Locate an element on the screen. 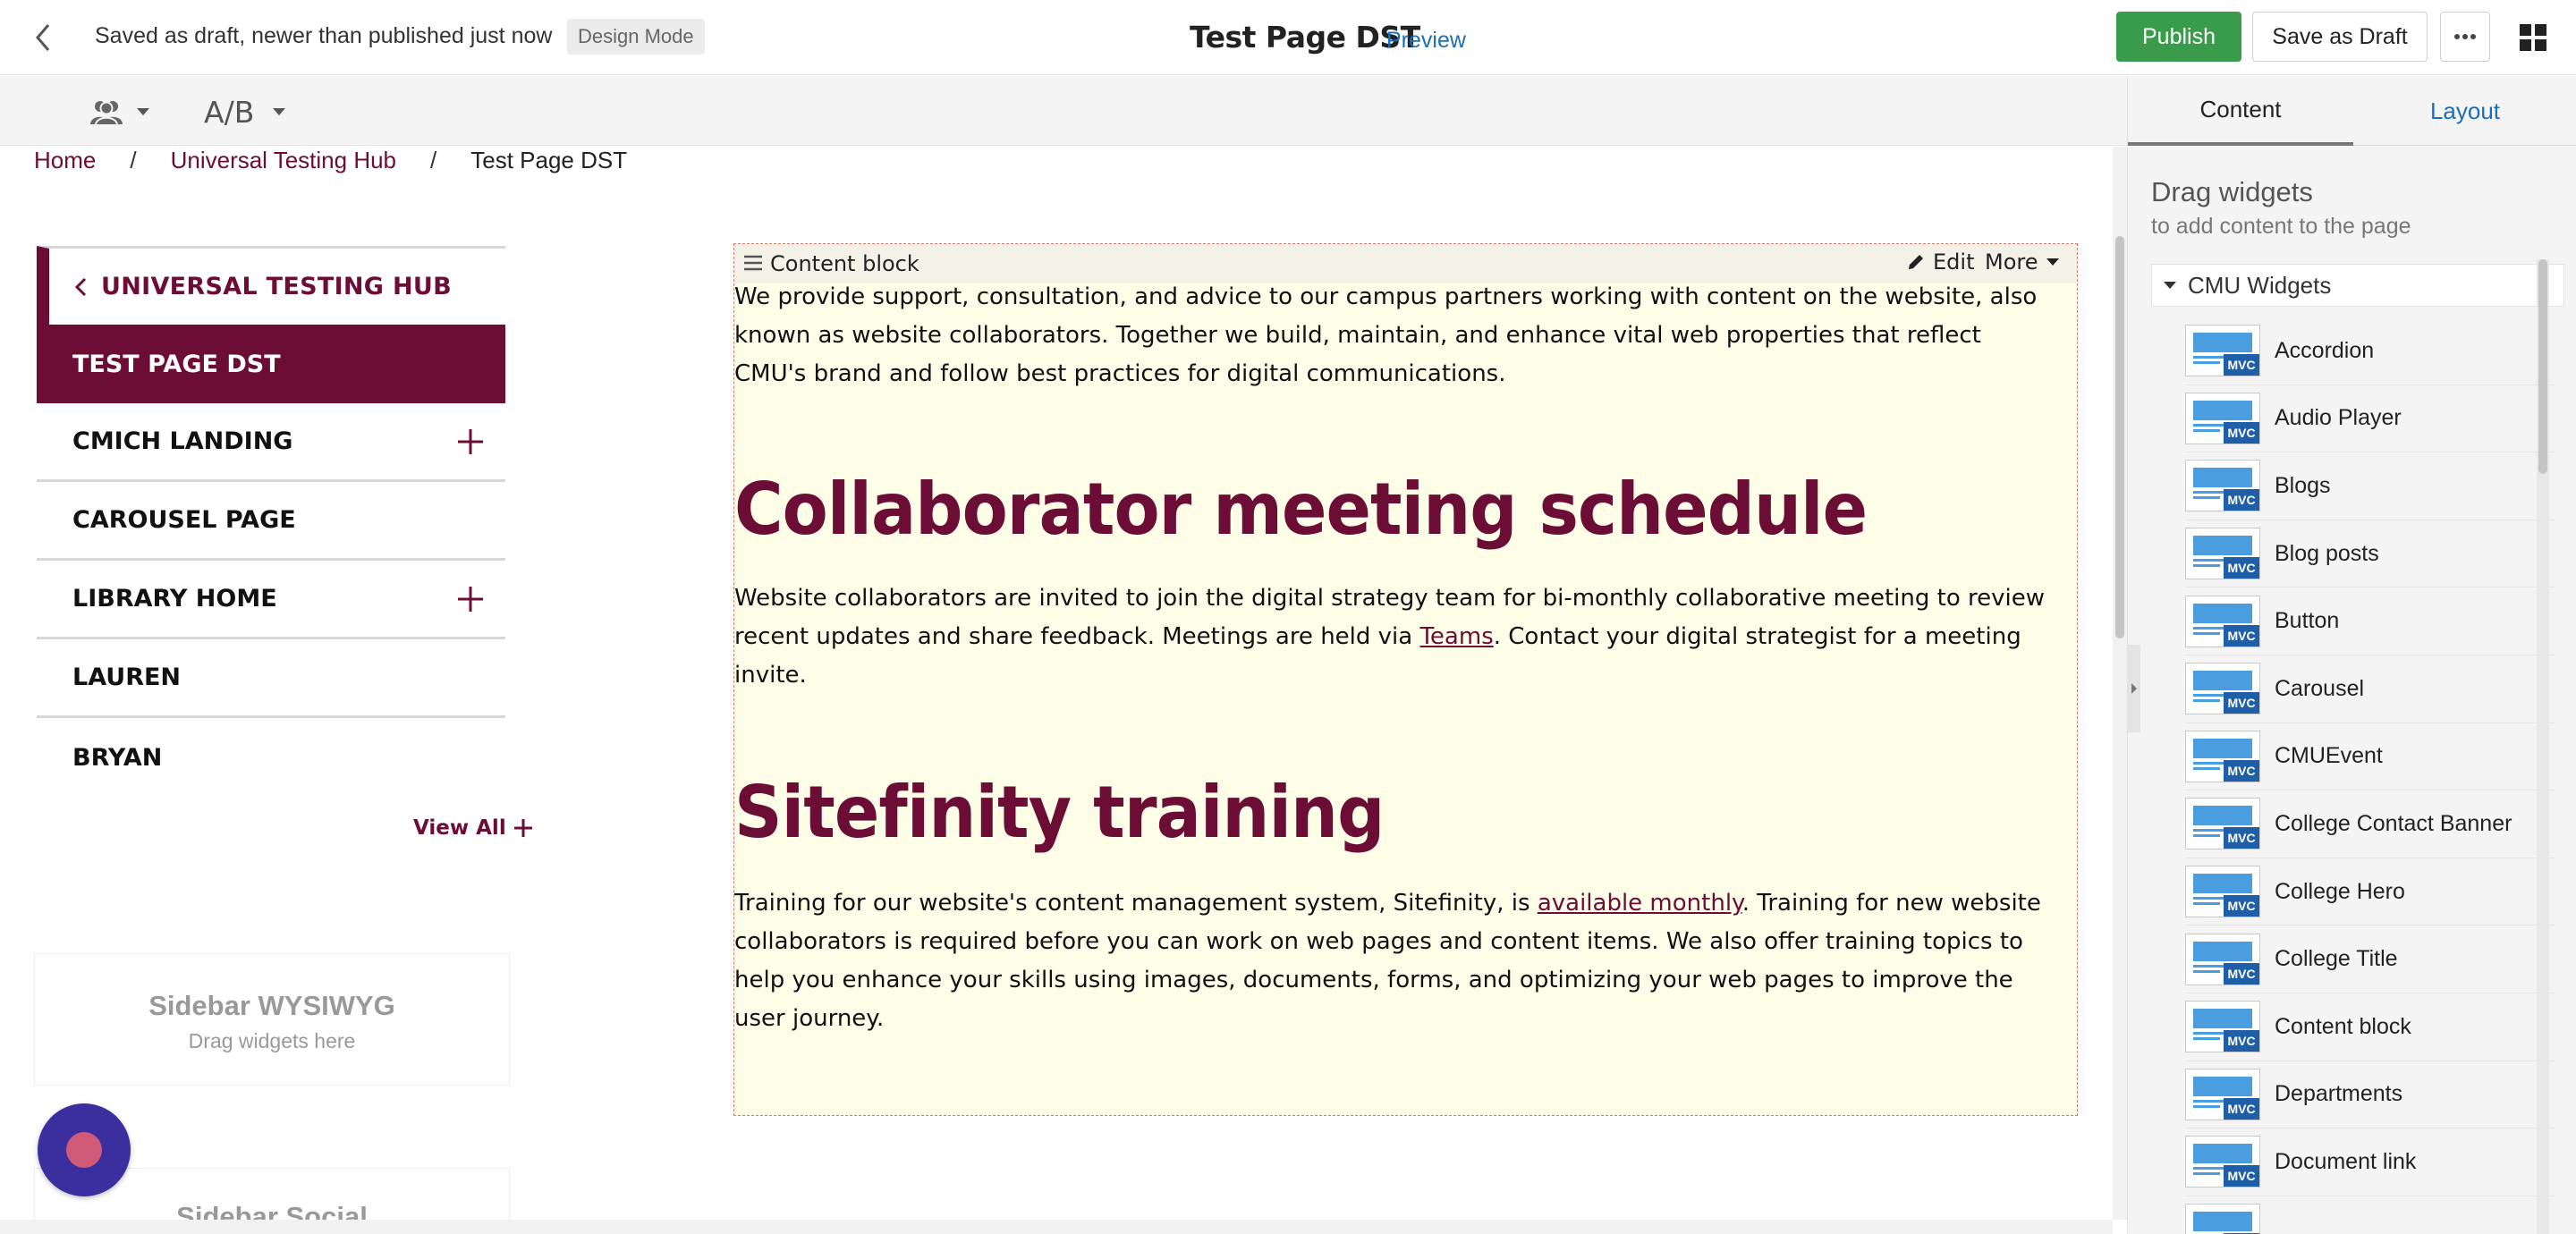  widget-item: MVC Document link is located at coordinates (2370, 1162).